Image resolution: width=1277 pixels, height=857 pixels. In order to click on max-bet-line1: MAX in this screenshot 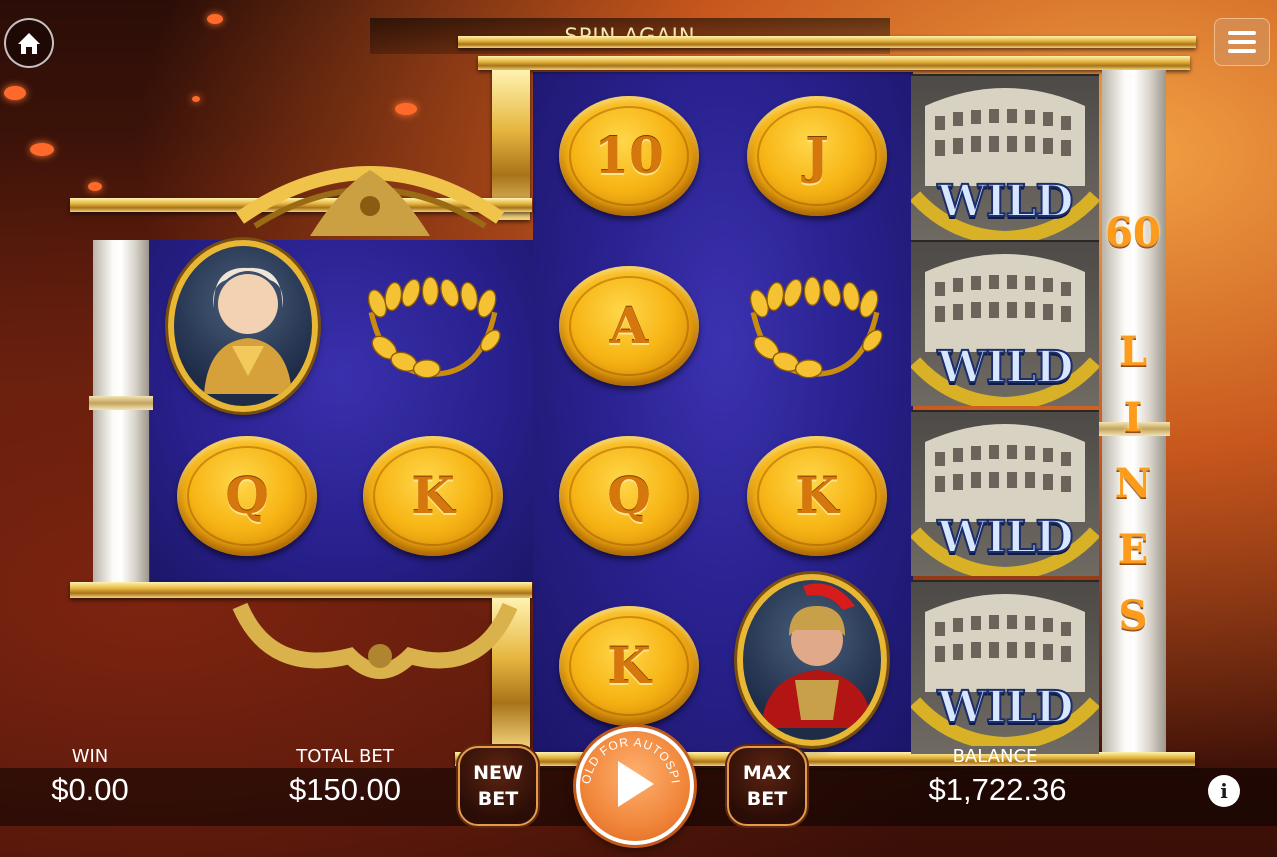, I will do `click(767, 773)`.